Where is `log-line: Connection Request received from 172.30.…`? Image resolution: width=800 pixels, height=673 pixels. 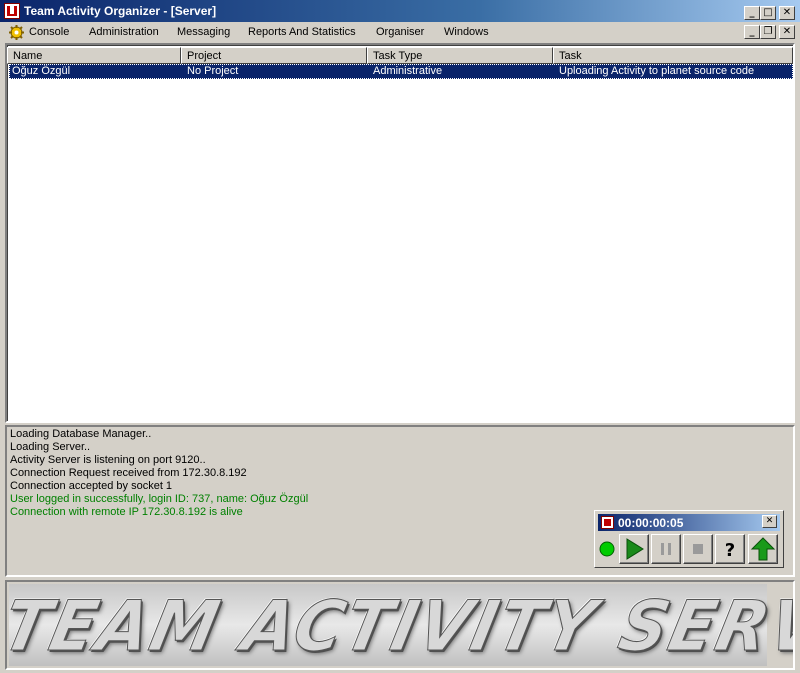
log-line: Connection Request received from 172.30.… is located at coordinates (128, 473).